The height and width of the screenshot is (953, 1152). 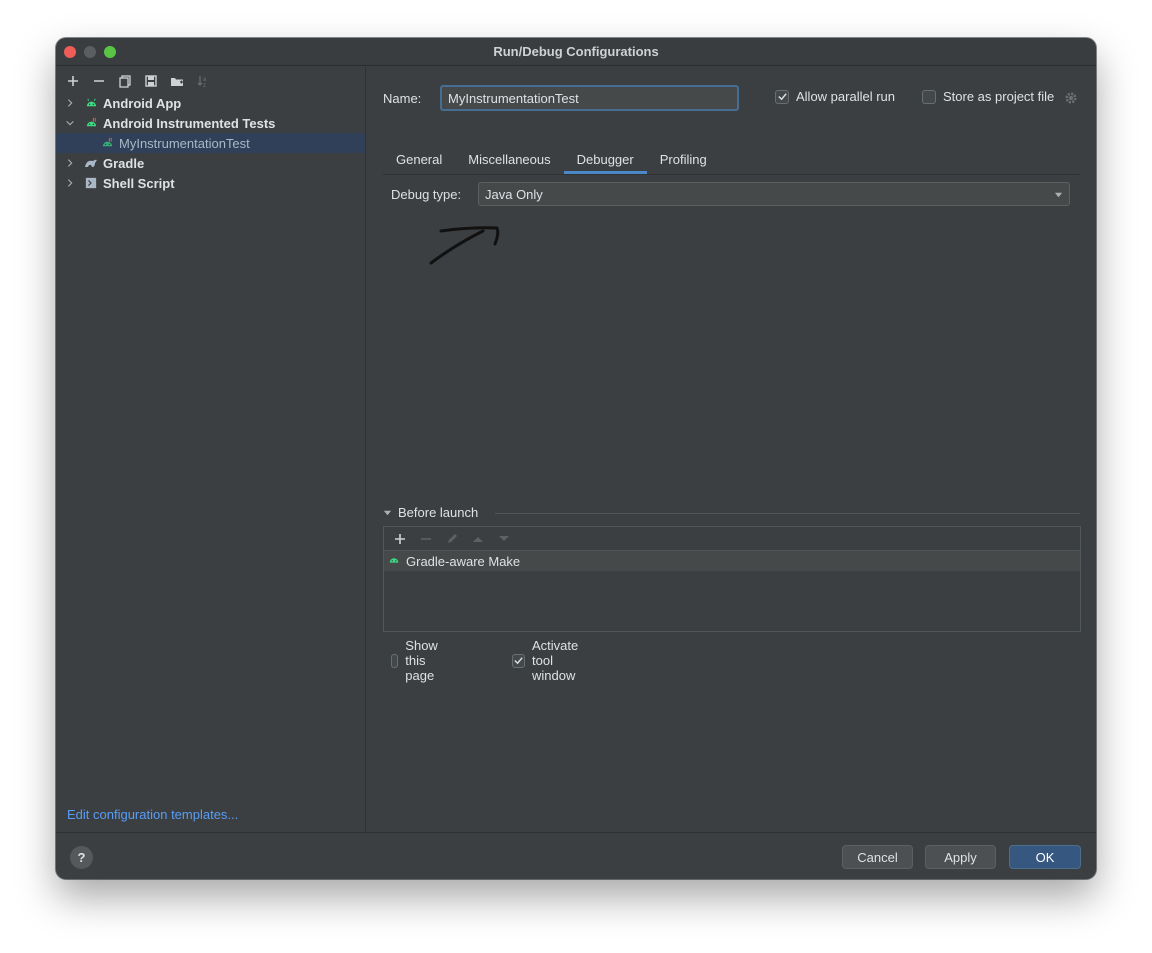 What do you see at coordinates (732, 561) in the screenshot?
I see `before-launch-task: Gradle-aware Make` at bounding box center [732, 561].